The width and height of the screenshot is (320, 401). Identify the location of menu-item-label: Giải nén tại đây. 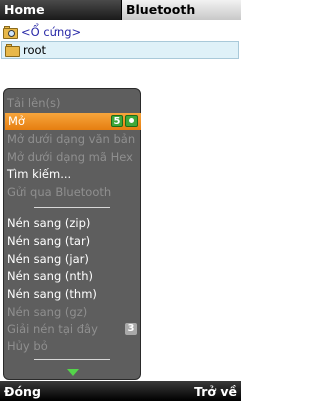
(52, 329).